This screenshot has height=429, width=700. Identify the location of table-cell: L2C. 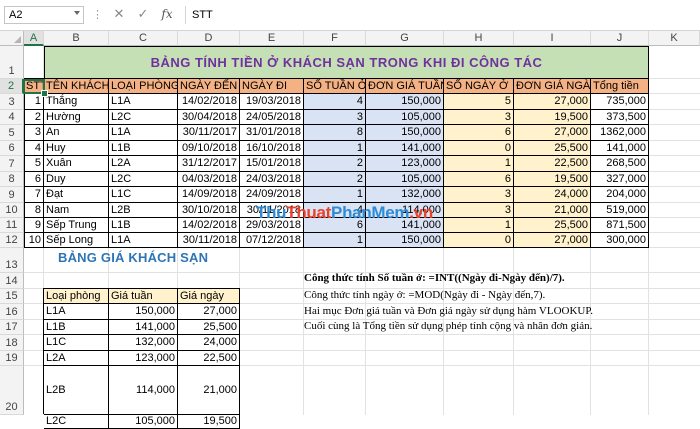
(143, 179).